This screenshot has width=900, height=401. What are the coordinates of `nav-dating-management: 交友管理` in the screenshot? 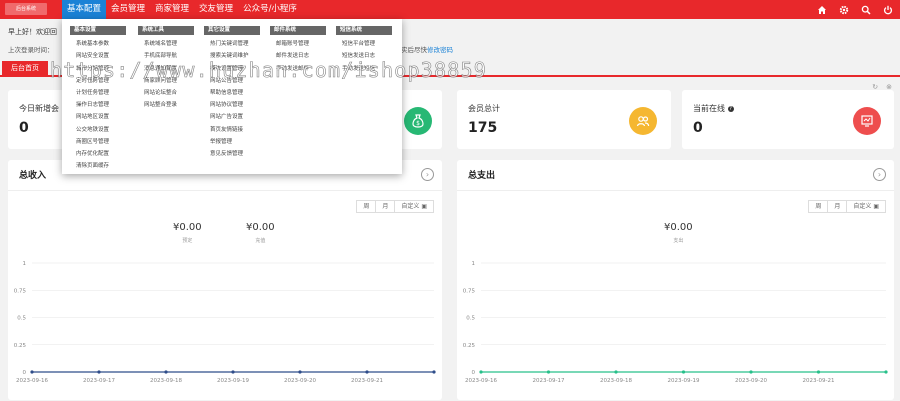 It's located at (216, 9).